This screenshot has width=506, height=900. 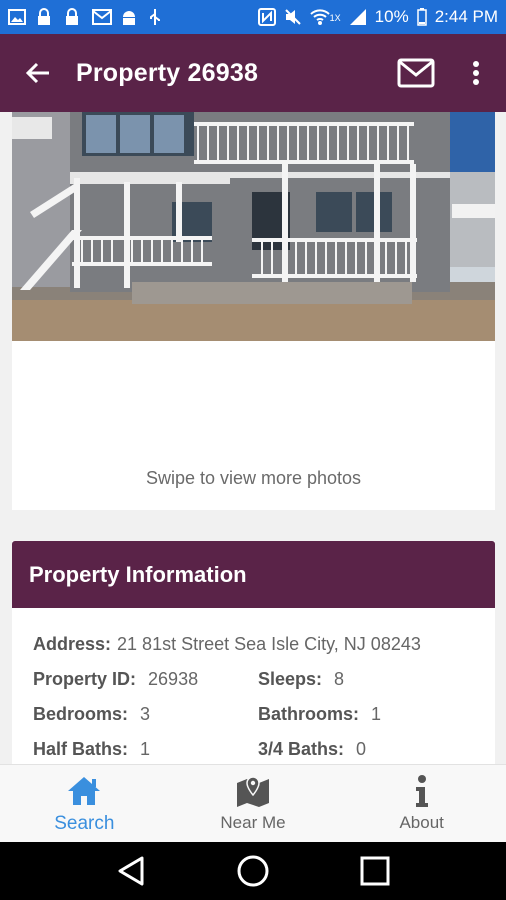 I want to click on triangle-back-icon, so click(x=131, y=871).